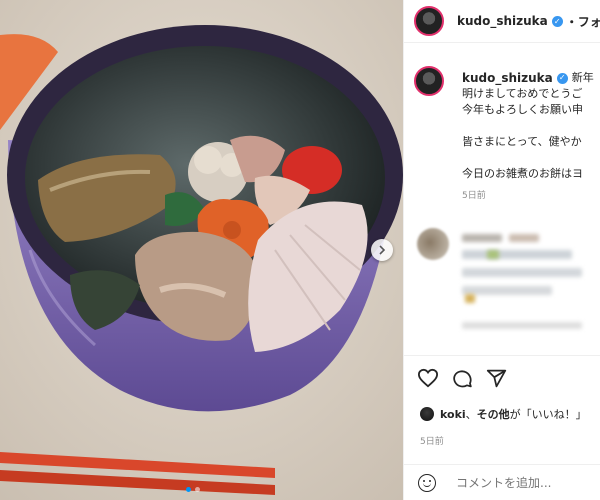 The width and height of the screenshot is (600, 500). Describe the element at coordinates (526, 483) in the screenshot. I see `comment-input` at that location.